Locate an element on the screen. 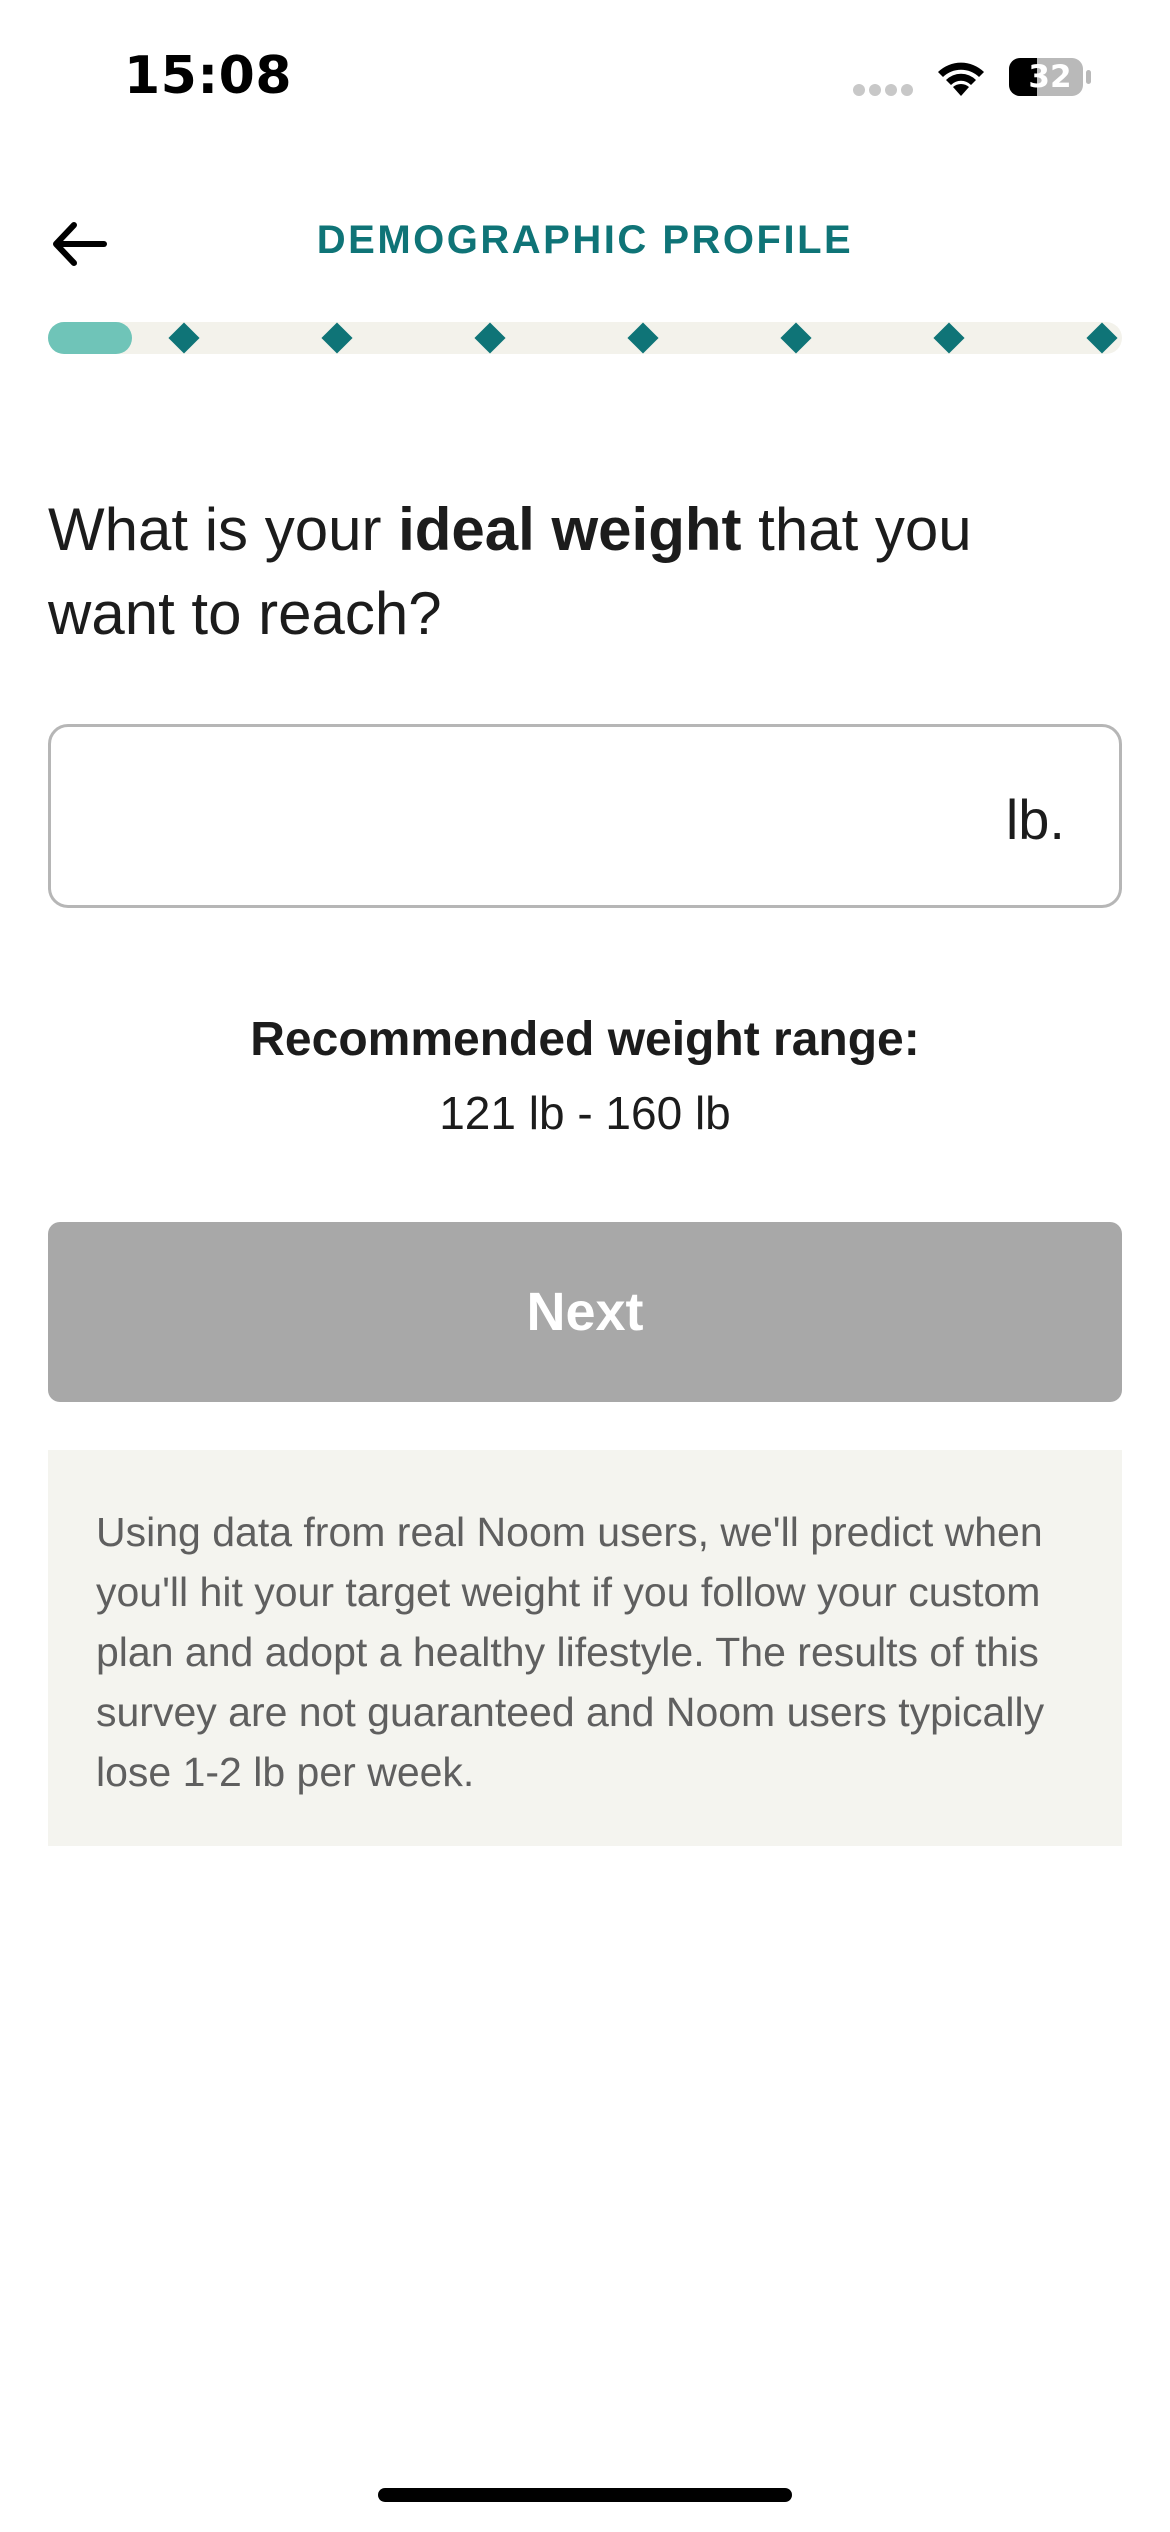 Image resolution: width=1170 pixels, height=2532 pixels. unit-label: lb. is located at coordinates (1035, 819).